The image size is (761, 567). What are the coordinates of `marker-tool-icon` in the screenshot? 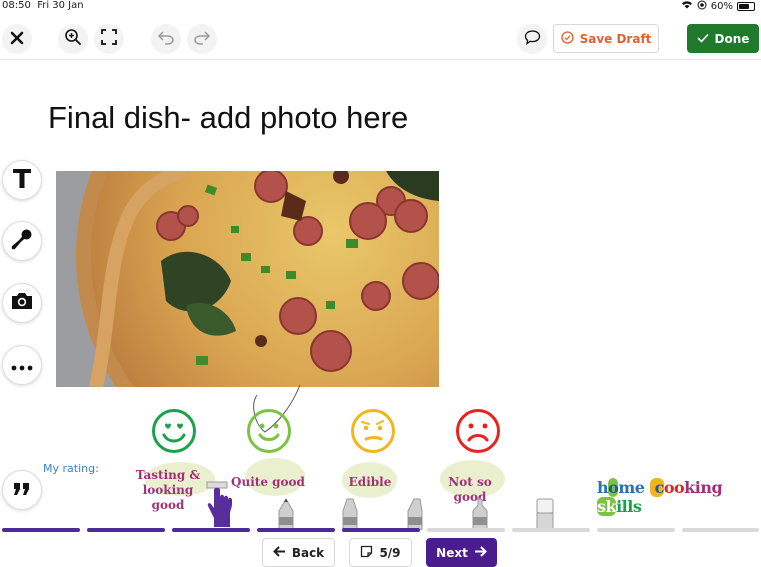 It's located at (350, 513).